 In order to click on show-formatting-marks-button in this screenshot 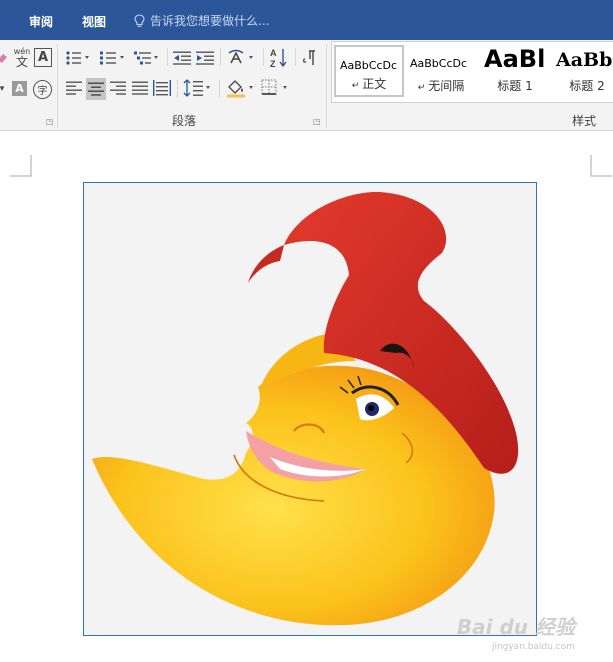, I will do `click(310, 58)`.